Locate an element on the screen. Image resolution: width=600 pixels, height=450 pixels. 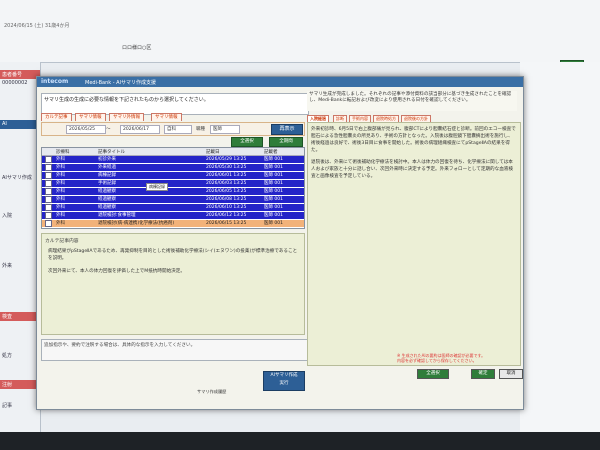
patient-date-line: 2024/06/15 (土) 31歳4か月 is located at coordinates (37, 26).